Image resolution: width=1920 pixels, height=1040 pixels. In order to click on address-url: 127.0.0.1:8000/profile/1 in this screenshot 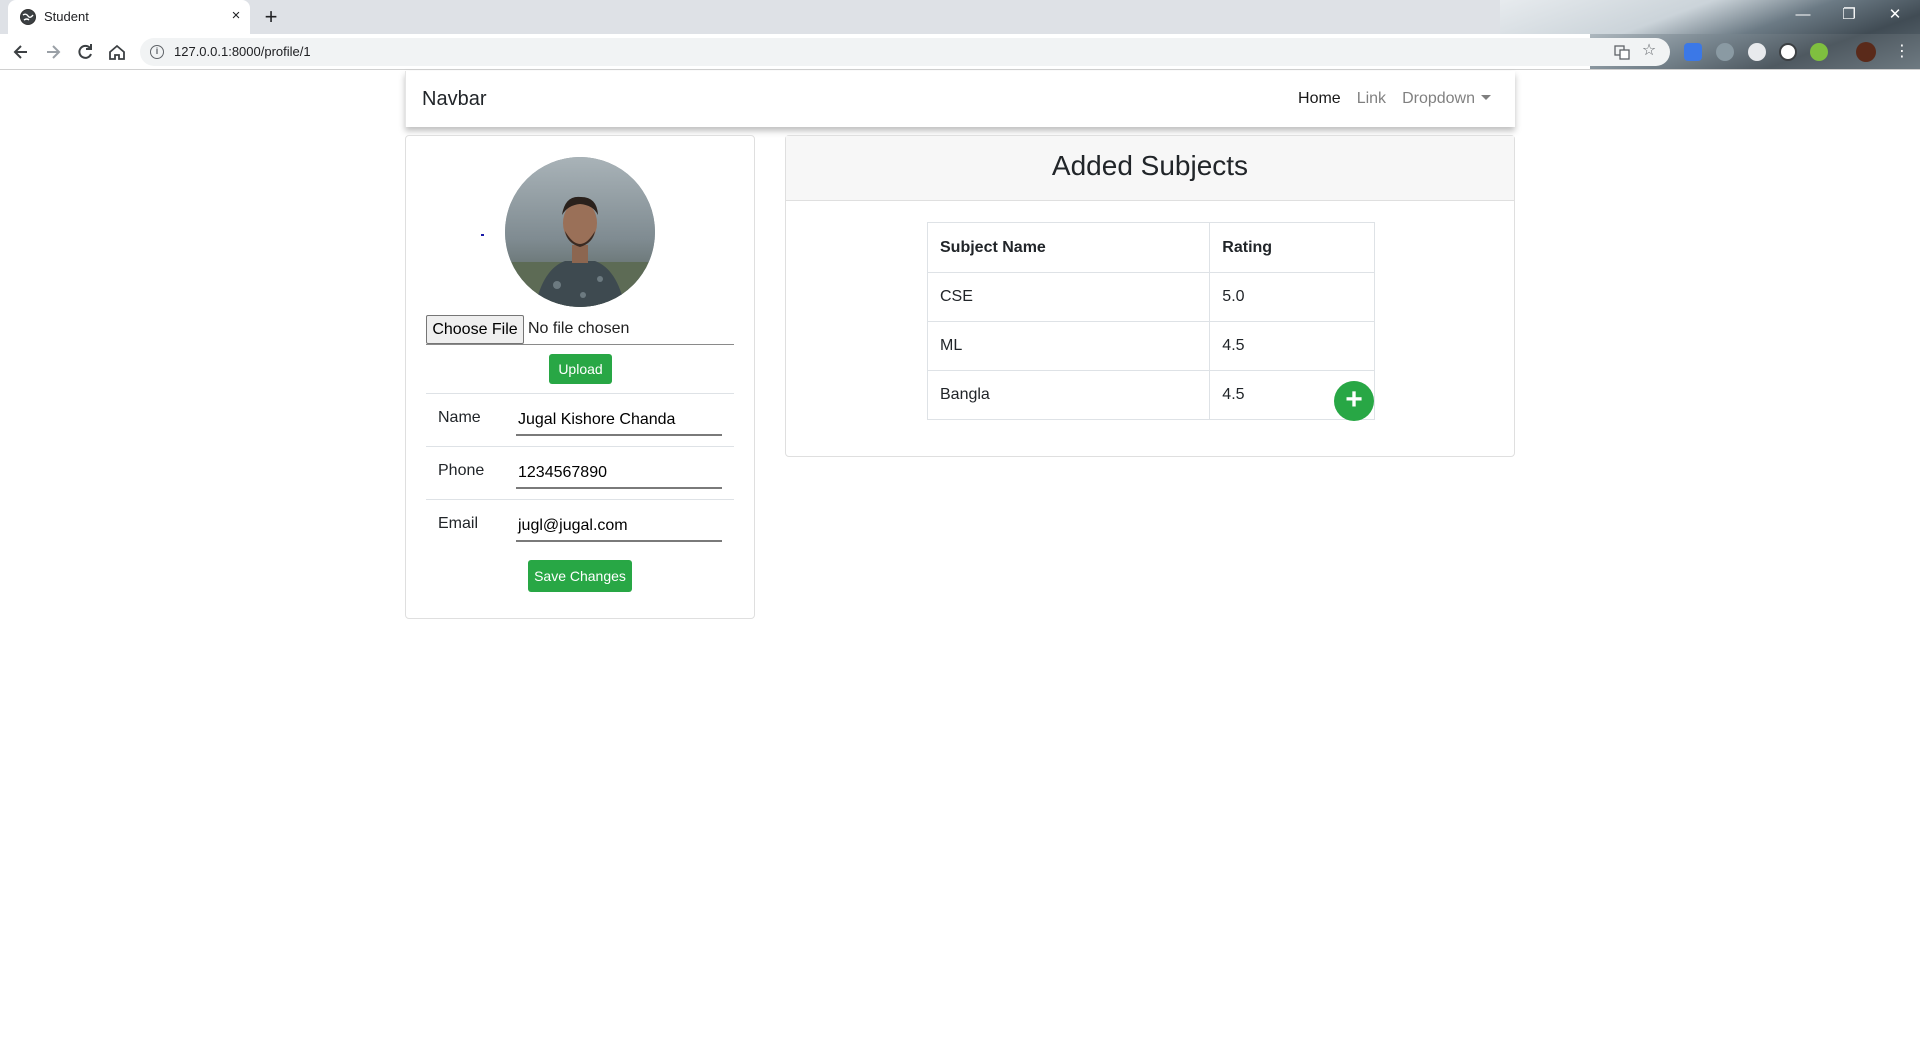, I will do `click(242, 51)`.